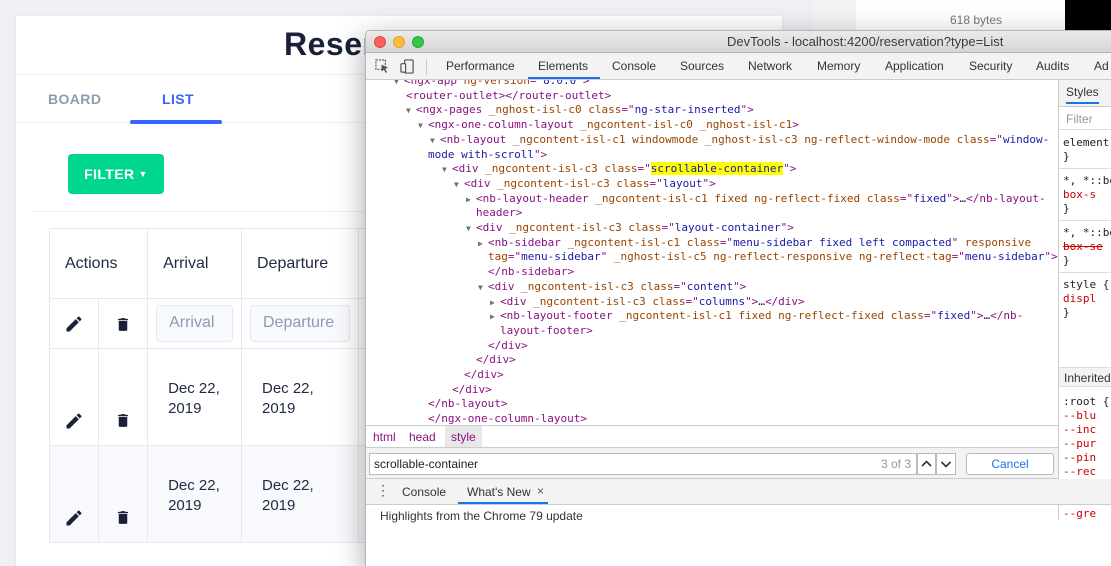  What do you see at coordinates (1101, 66) in the screenshot?
I see `tab-adblock: Ad` at bounding box center [1101, 66].